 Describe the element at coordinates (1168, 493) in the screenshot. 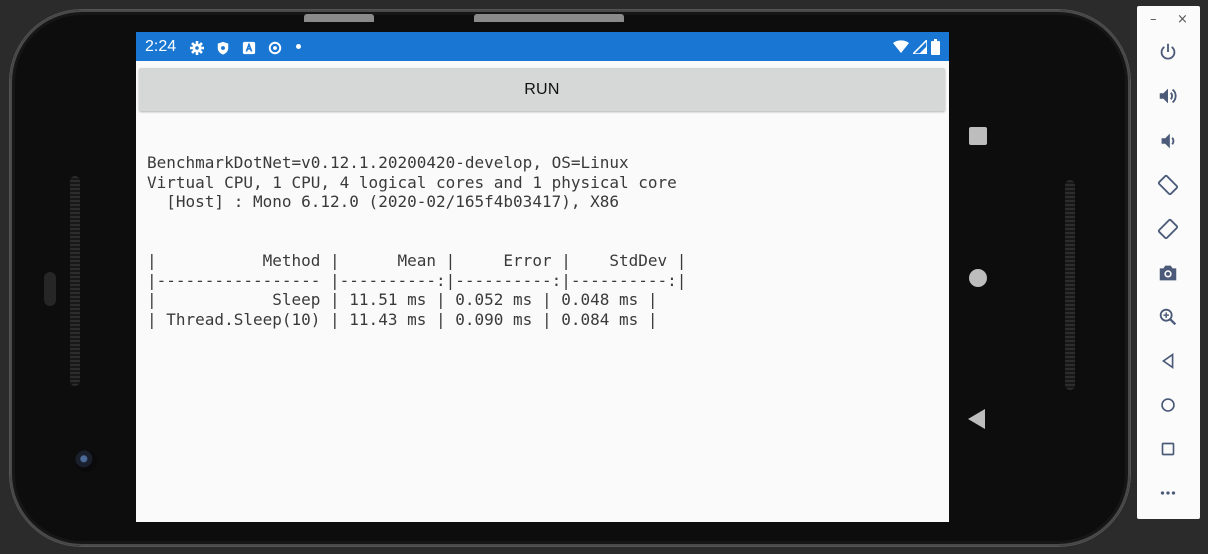

I see `more-icon` at that location.